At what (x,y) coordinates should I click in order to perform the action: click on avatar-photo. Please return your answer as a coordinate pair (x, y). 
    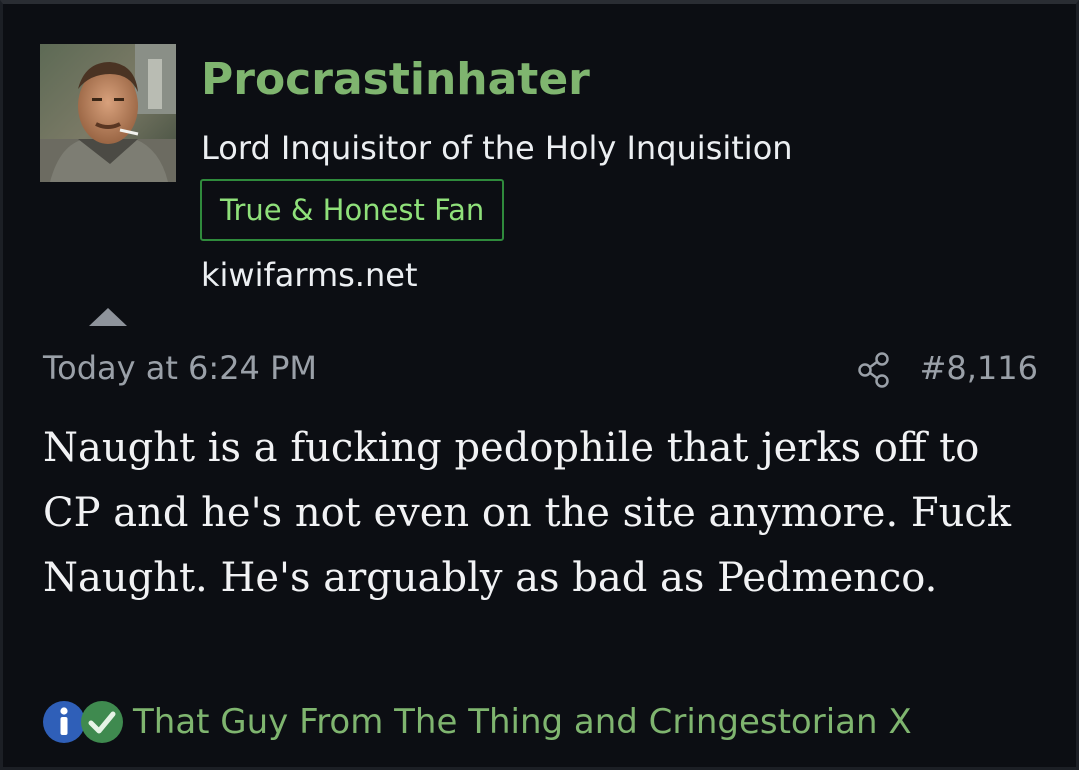
    Looking at the image, I should click on (108, 113).